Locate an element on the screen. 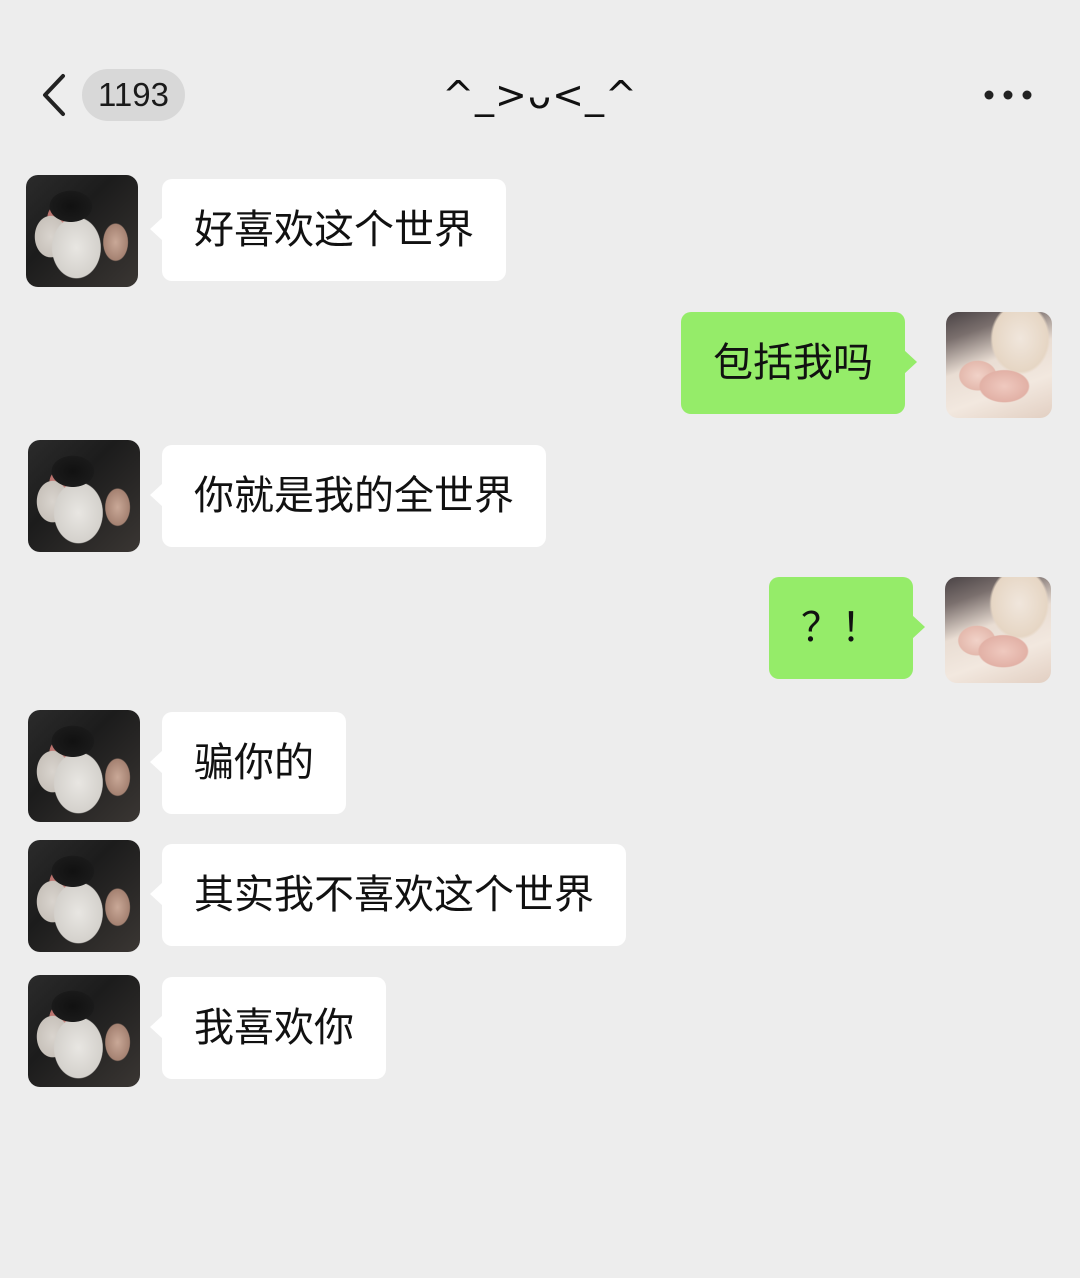  message-row-incoming: 好喜欢这个世界 is located at coordinates (540, 231).